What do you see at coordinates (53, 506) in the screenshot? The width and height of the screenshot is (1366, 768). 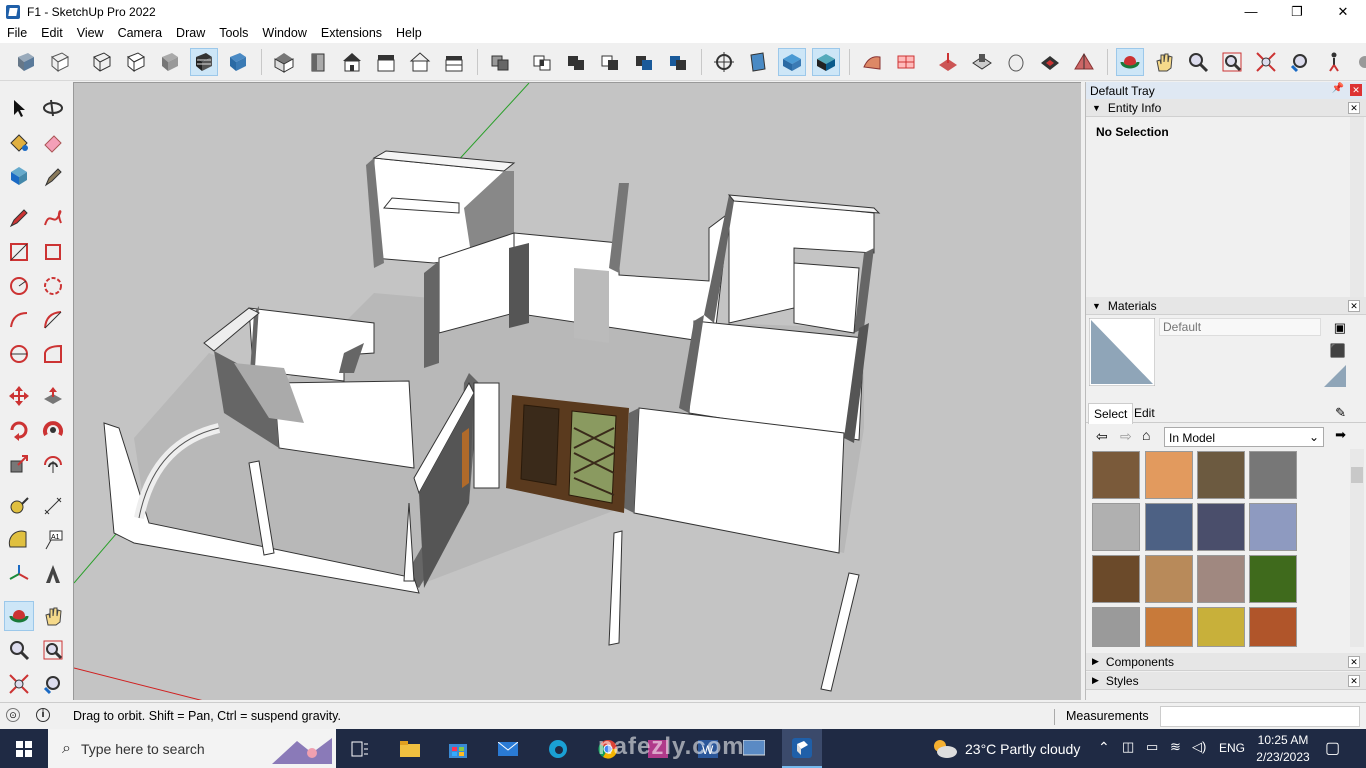 I see `dimension-tool-icon` at bounding box center [53, 506].